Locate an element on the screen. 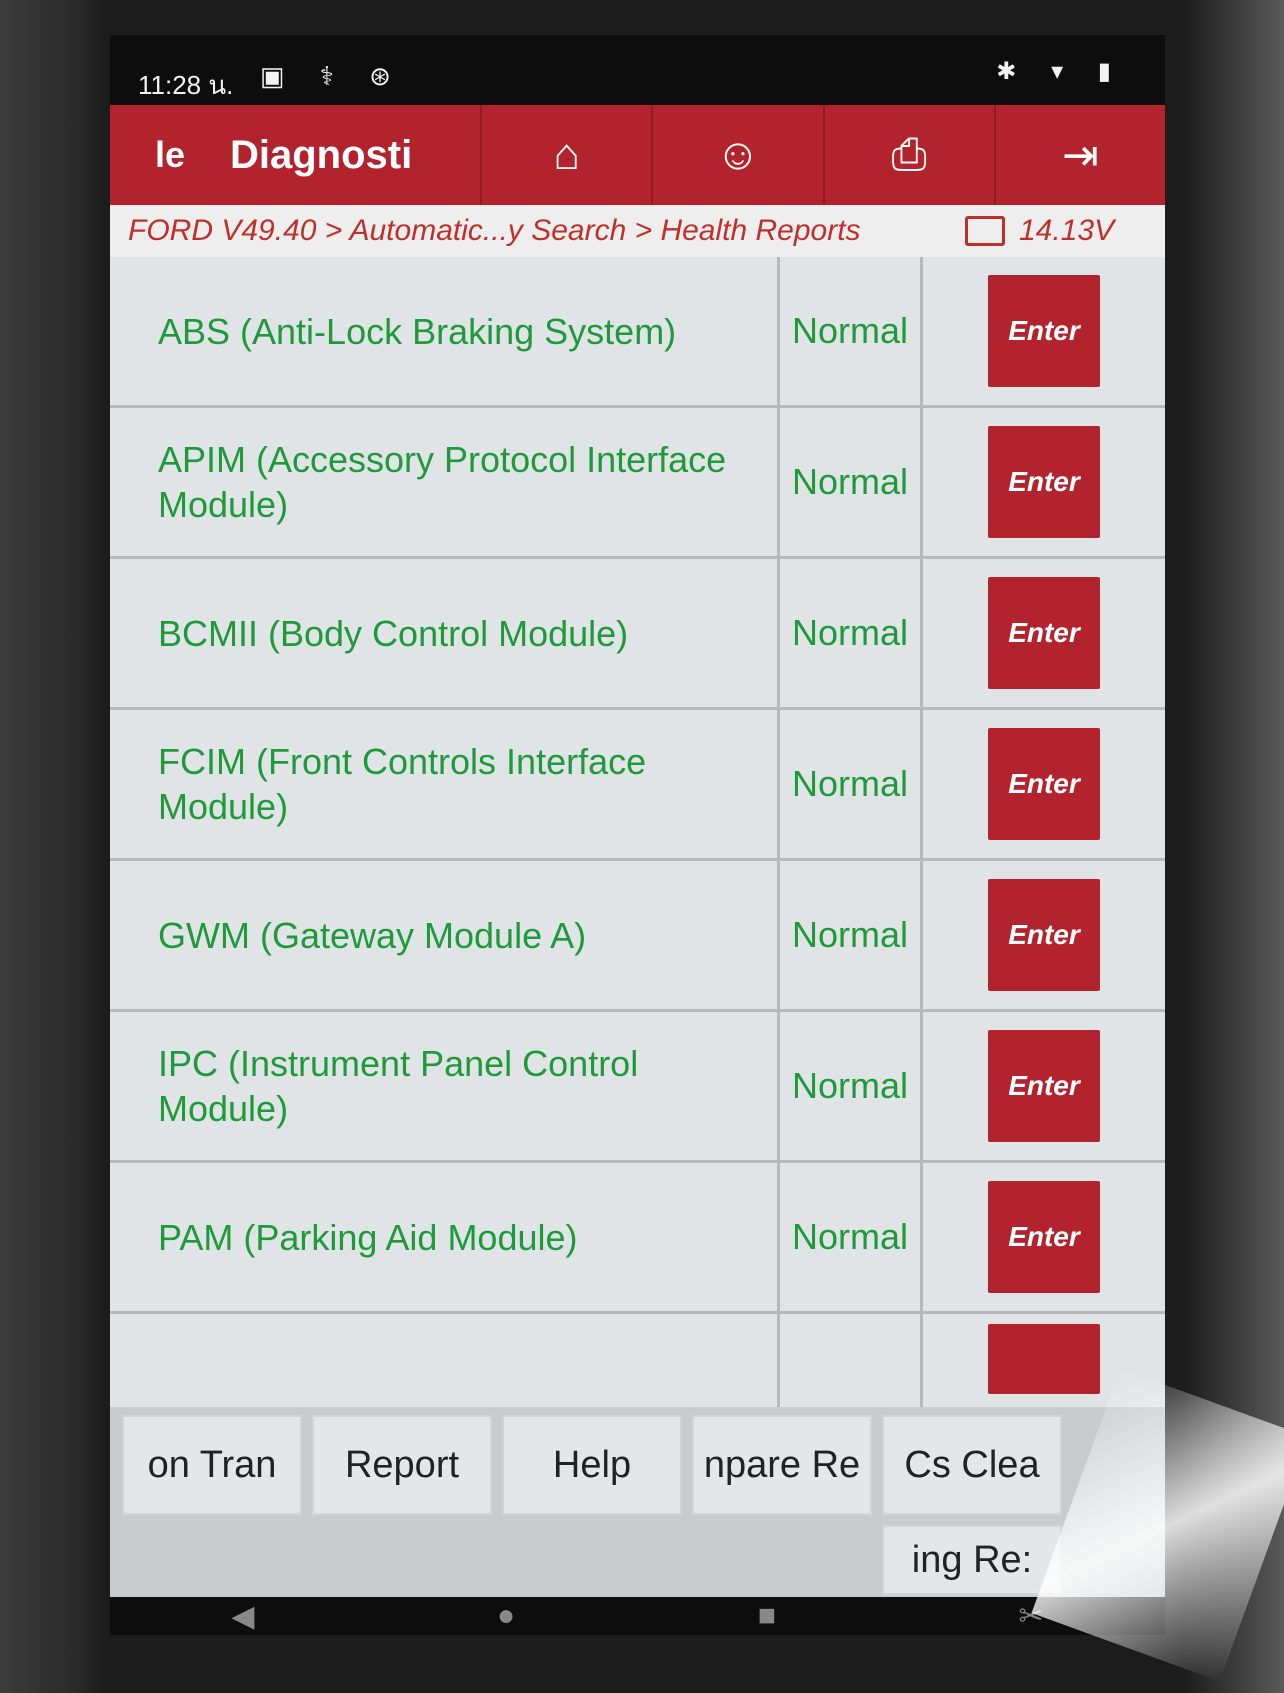 Image resolution: width=1284 pixels, height=1693 pixels. print-icon: ⎙ is located at coordinates (909, 154).